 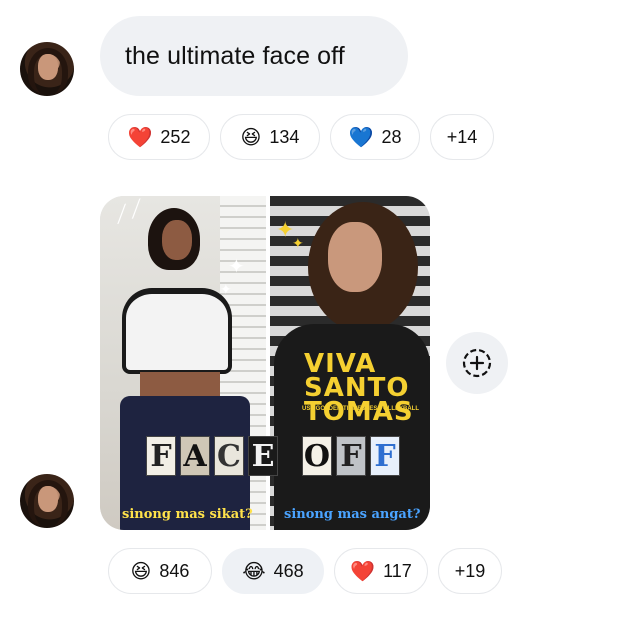 I want to click on reactions-row: ❤️ 252 😆 134 💙 28 +14, so click(x=301, y=137).